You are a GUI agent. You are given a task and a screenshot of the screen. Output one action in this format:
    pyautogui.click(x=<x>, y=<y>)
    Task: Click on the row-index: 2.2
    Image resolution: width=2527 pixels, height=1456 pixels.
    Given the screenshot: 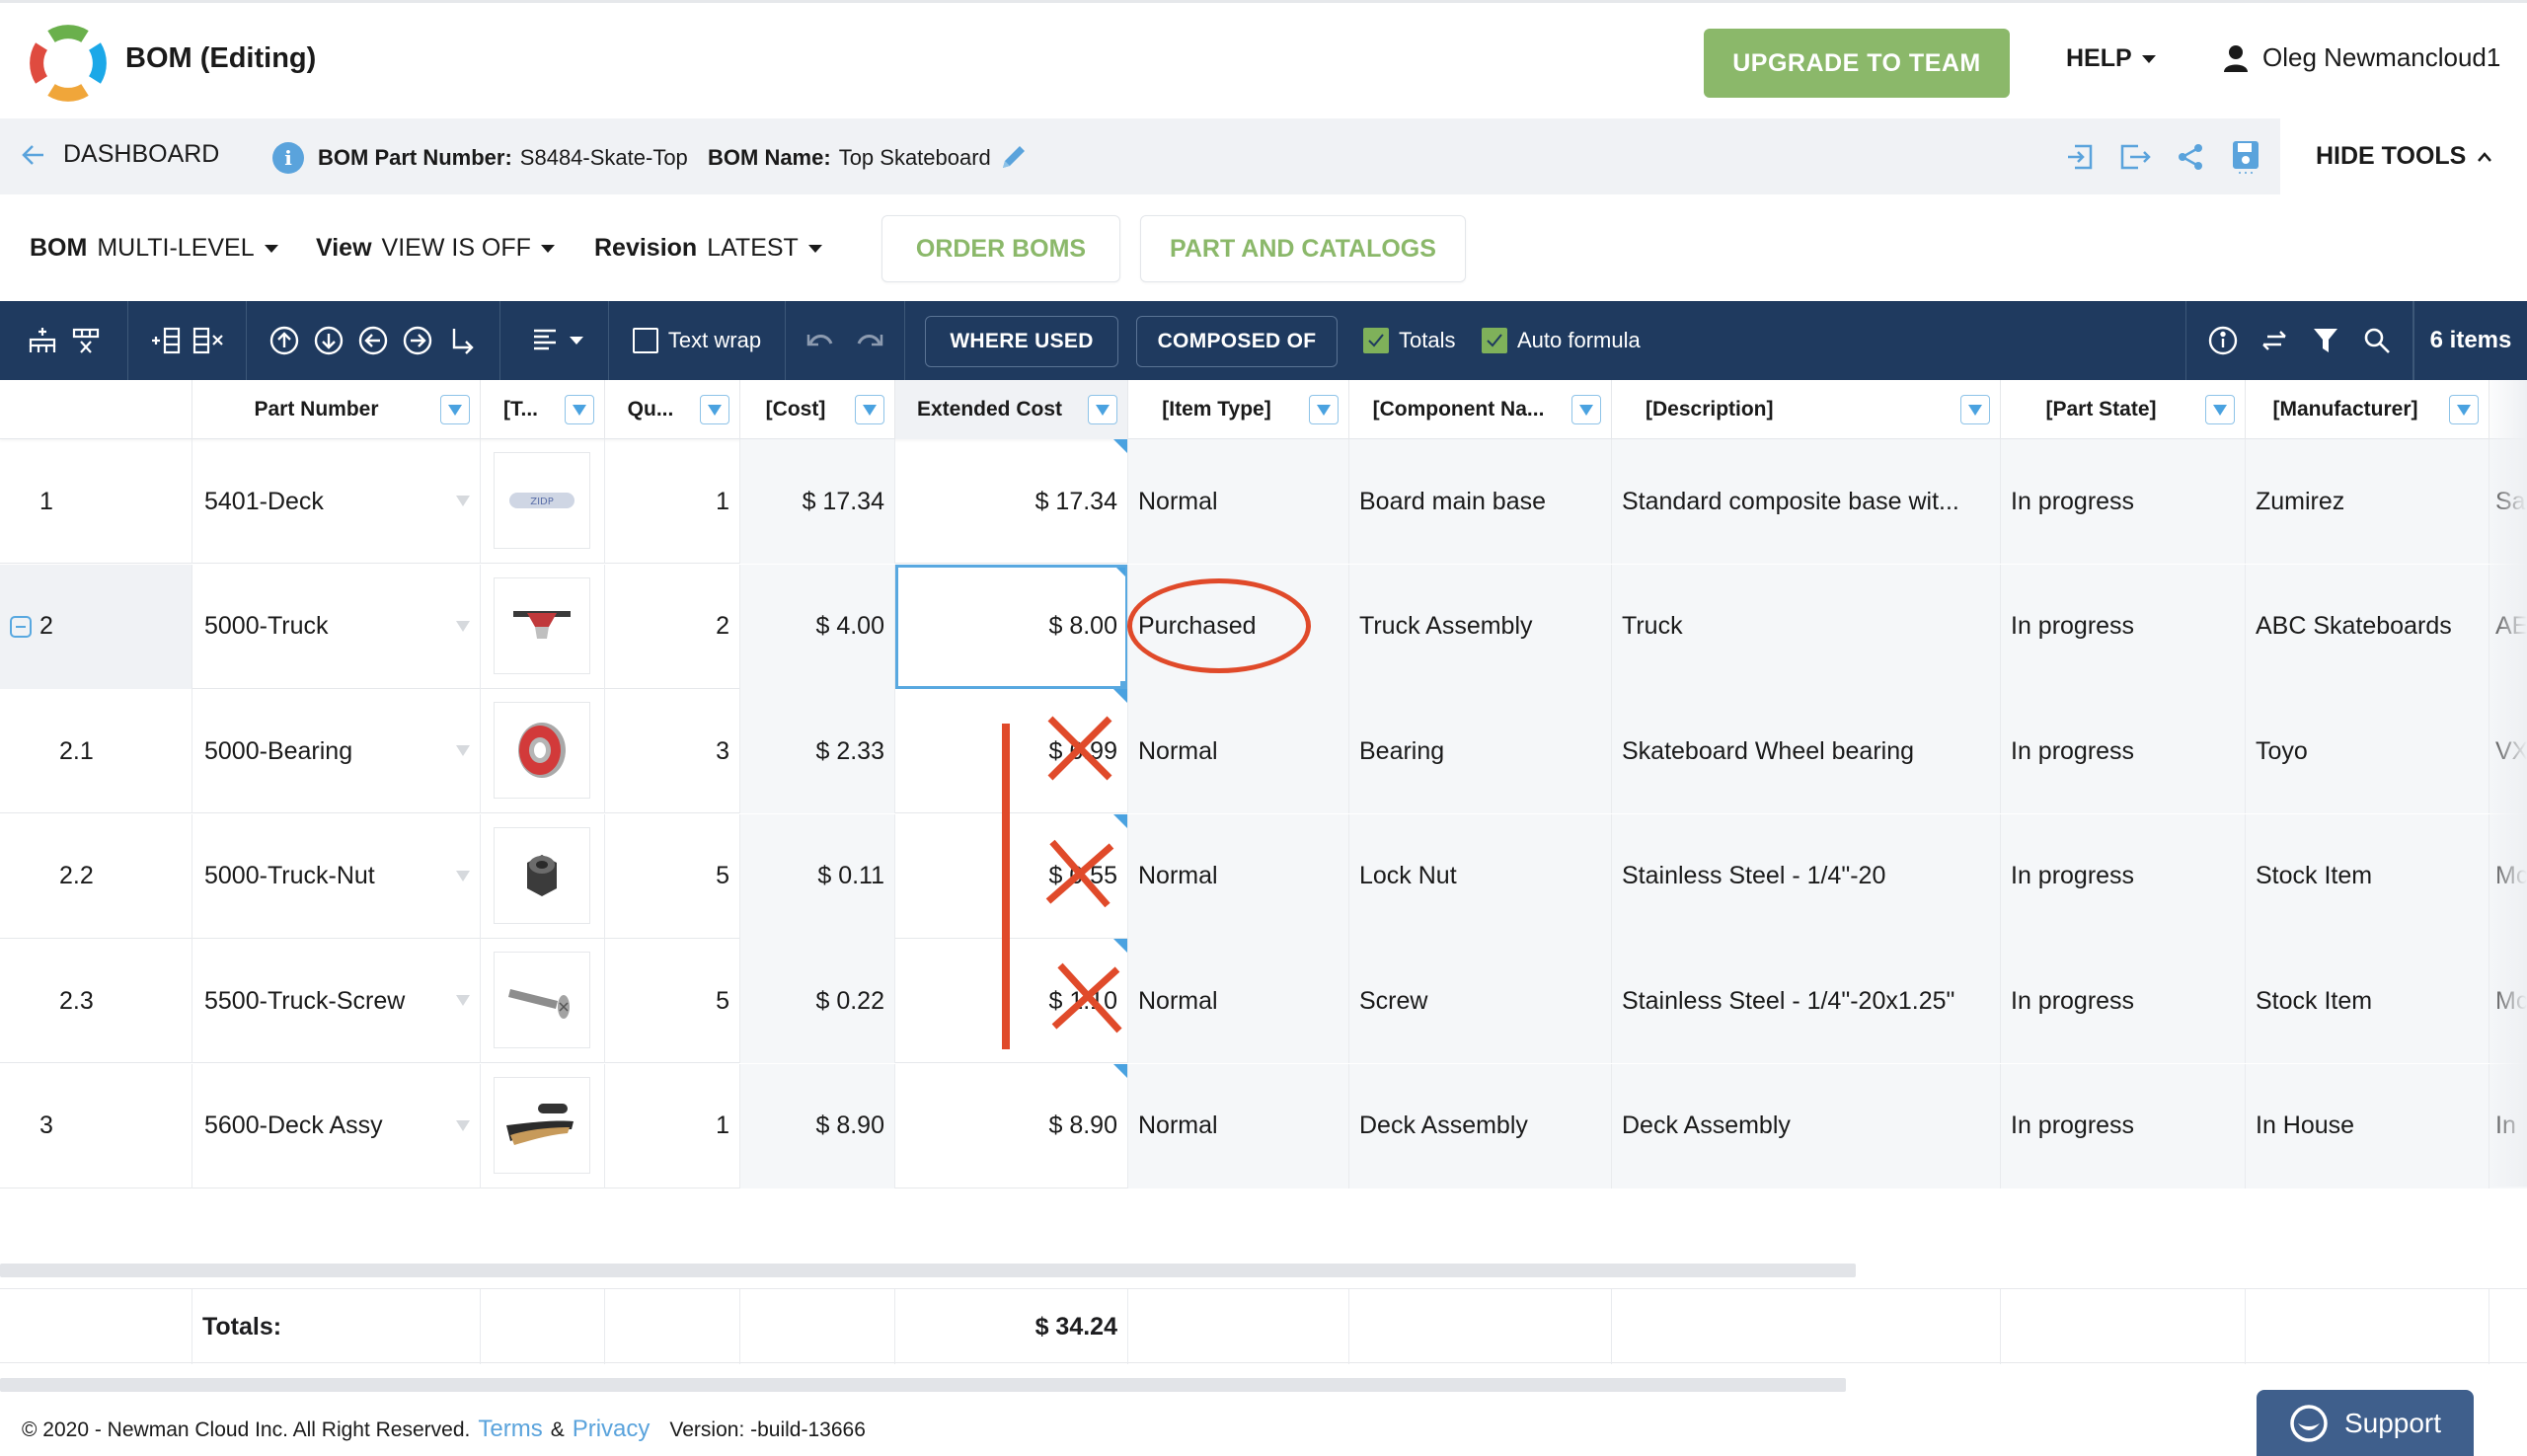 What is the action you would take?
    pyautogui.click(x=96, y=876)
    